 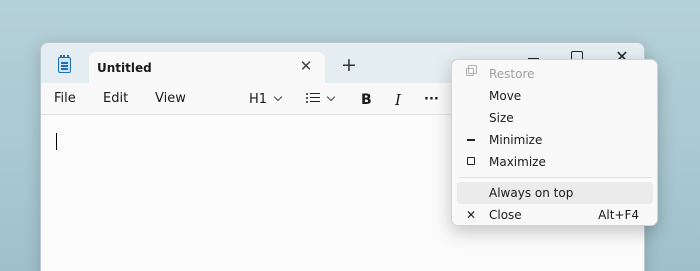 What do you see at coordinates (124, 68) in the screenshot?
I see `tab-title: Untitled` at bounding box center [124, 68].